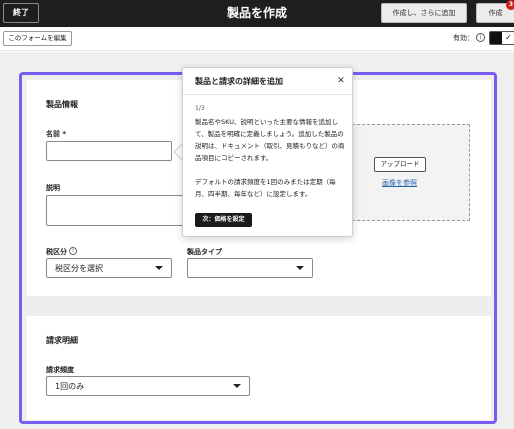 This screenshot has height=429, width=514. What do you see at coordinates (79, 268) in the screenshot?
I see `tax-category-value: 税区分を選択` at bounding box center [79, 268].